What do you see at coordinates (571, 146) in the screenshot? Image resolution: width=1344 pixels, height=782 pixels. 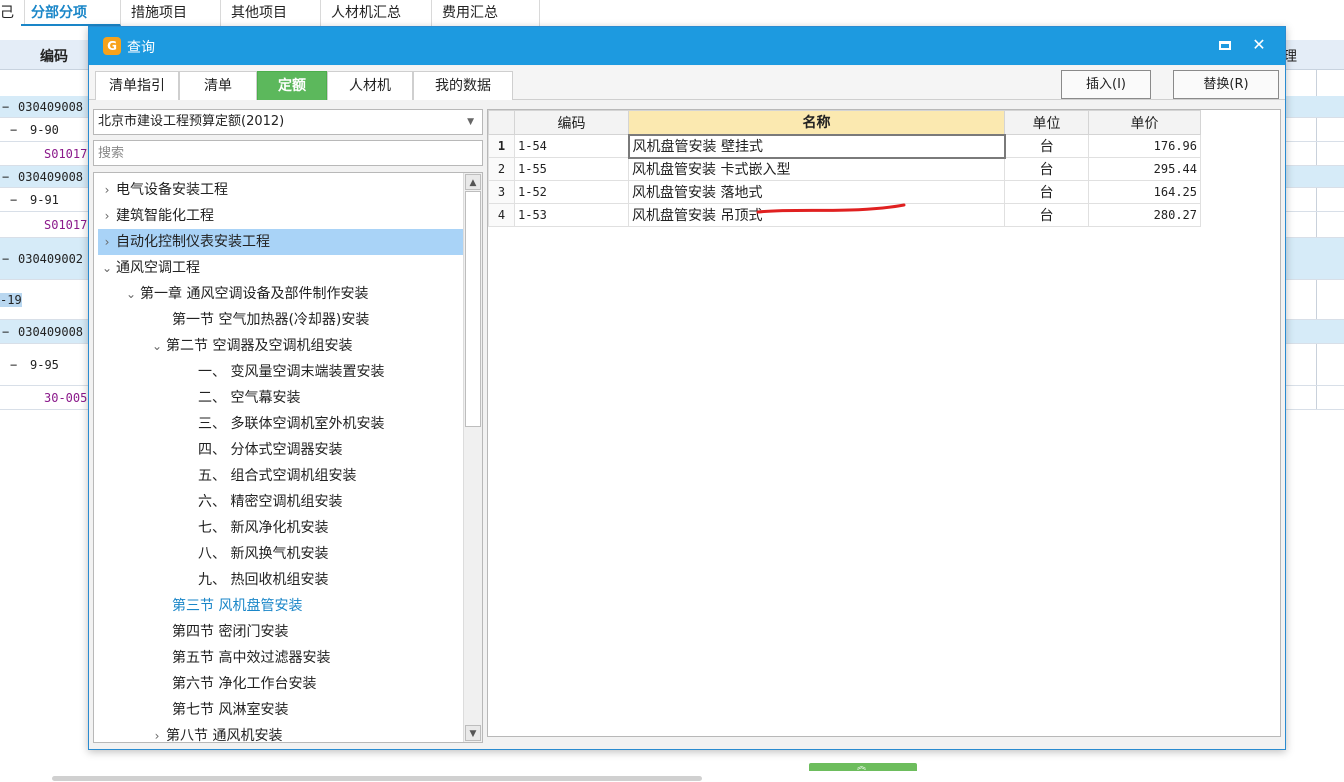 I see `row-code: 1-54` at bounding box center [571, 146].